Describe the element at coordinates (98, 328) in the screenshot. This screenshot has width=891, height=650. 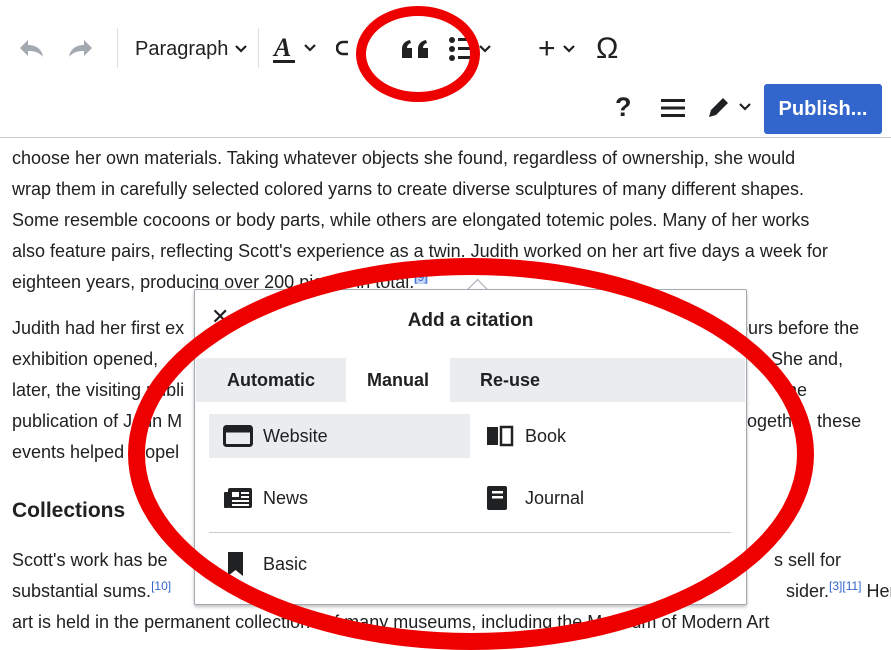
I see `paragraph-line: Judith had her first ex` at that location.